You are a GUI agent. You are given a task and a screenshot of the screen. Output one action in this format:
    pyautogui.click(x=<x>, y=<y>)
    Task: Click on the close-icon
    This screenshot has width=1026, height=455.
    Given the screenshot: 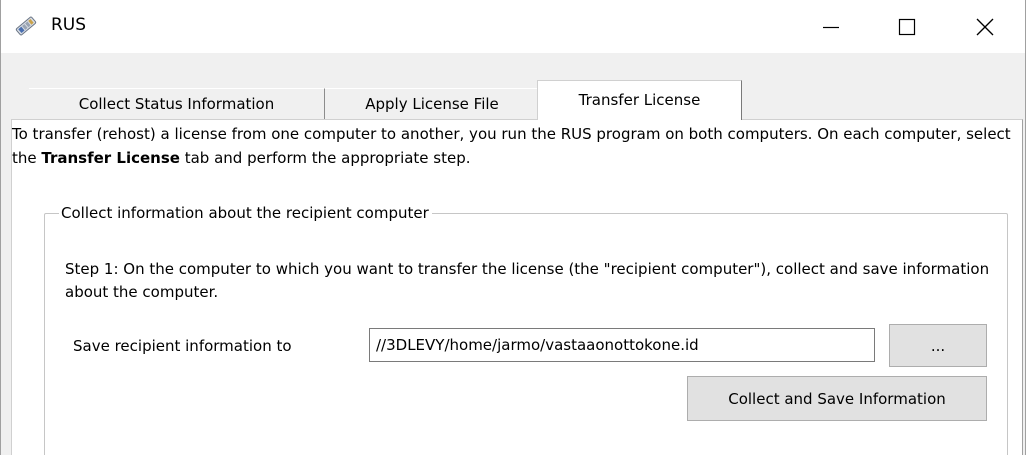 What is the action you would take?
    pyautogui.click(x=985, y=26)
    